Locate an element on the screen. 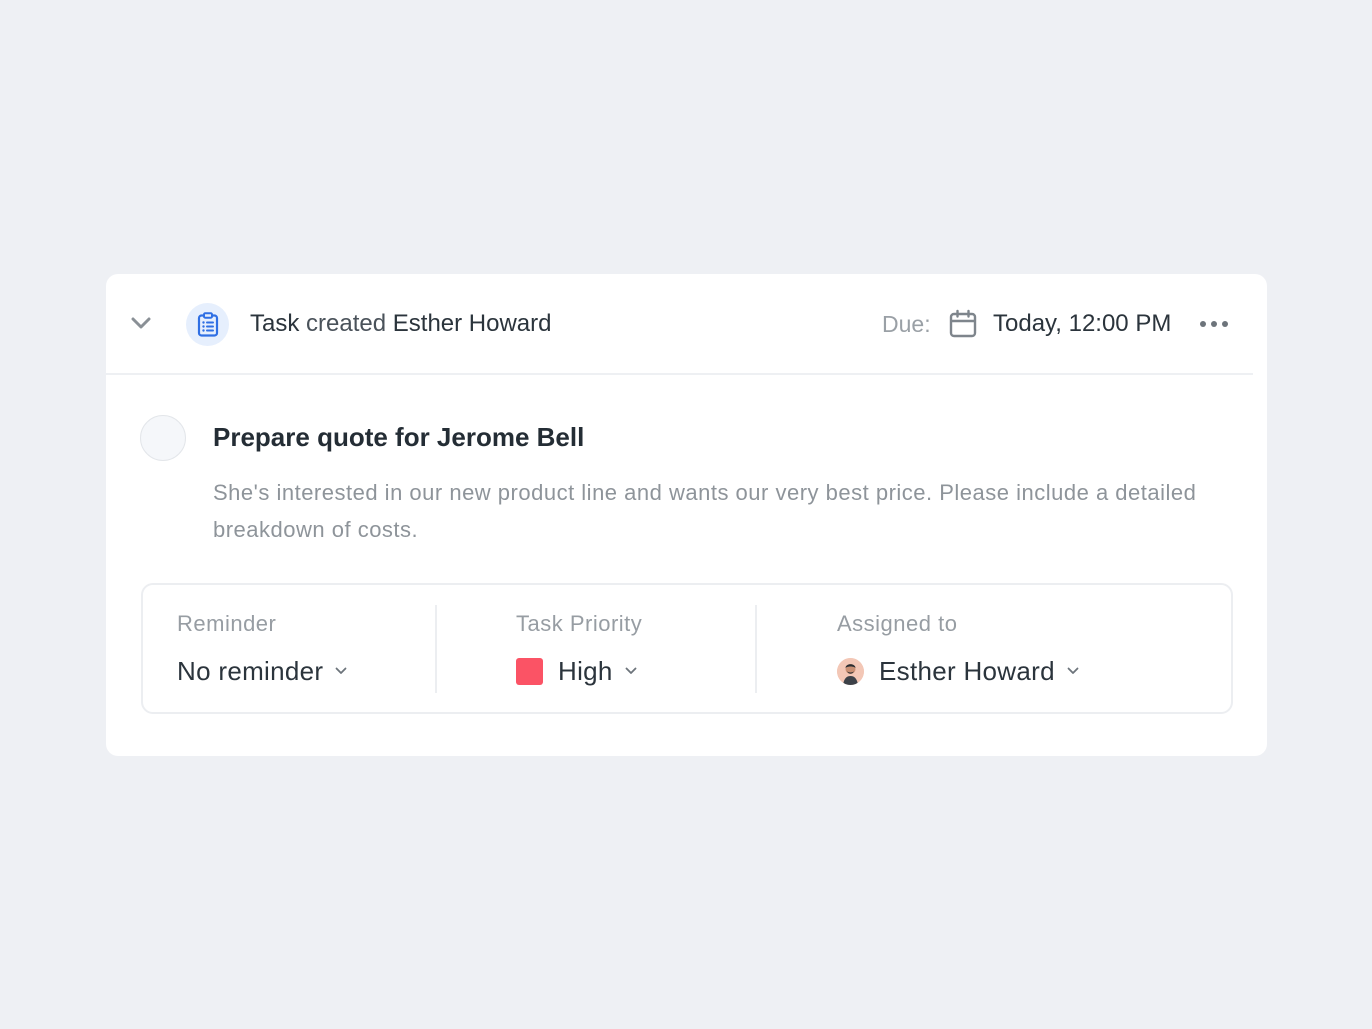 The height and width of the screenshot is (1029, 1372). reminder-value: No reminder is located at coordinates (250, 671).